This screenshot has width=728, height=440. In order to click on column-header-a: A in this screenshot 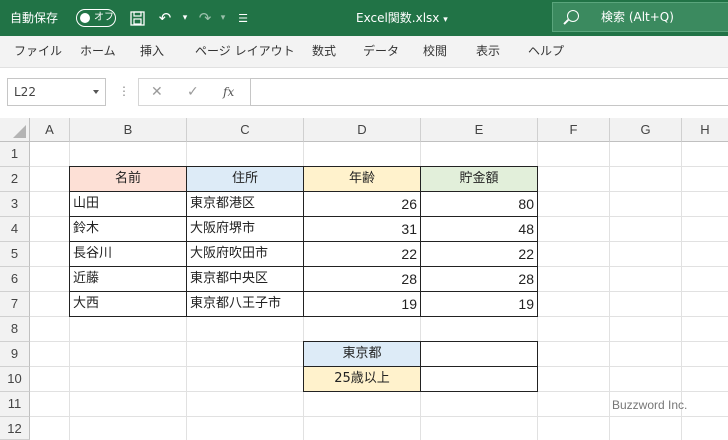, I will do `click(50, 130)`.